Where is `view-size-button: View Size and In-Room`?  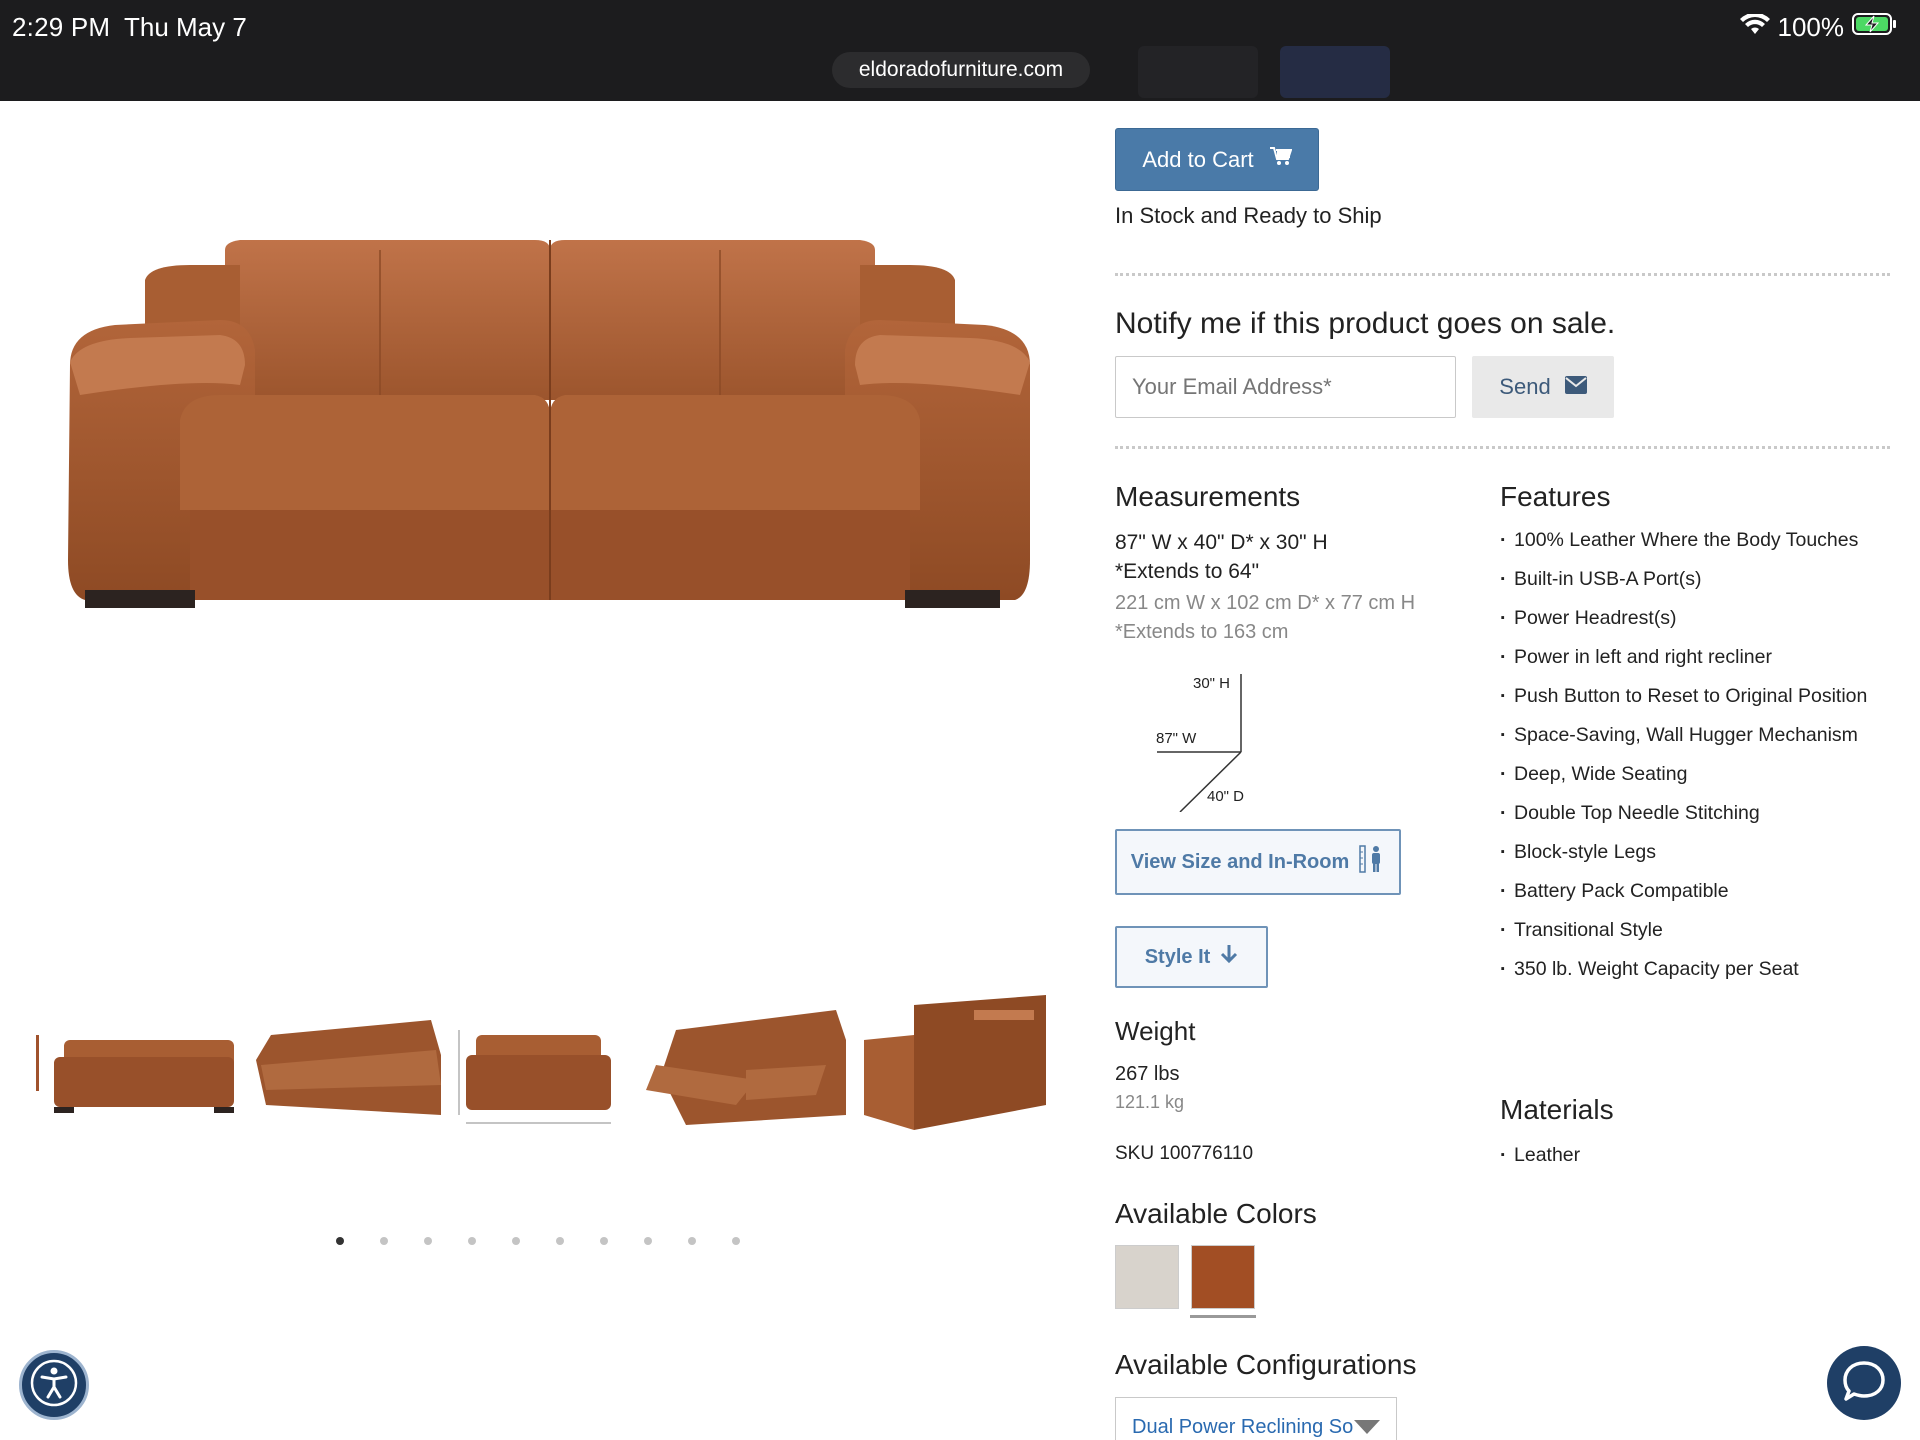
view-size-button: View Size and In-Room is located at coordinates (1258, 862).